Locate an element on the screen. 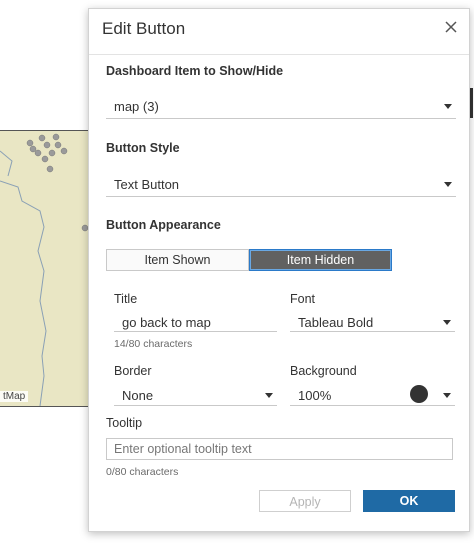 The height and width of the screenshot is (548, 474). background-dropdown: 100% is located at coordinates (372, 394).